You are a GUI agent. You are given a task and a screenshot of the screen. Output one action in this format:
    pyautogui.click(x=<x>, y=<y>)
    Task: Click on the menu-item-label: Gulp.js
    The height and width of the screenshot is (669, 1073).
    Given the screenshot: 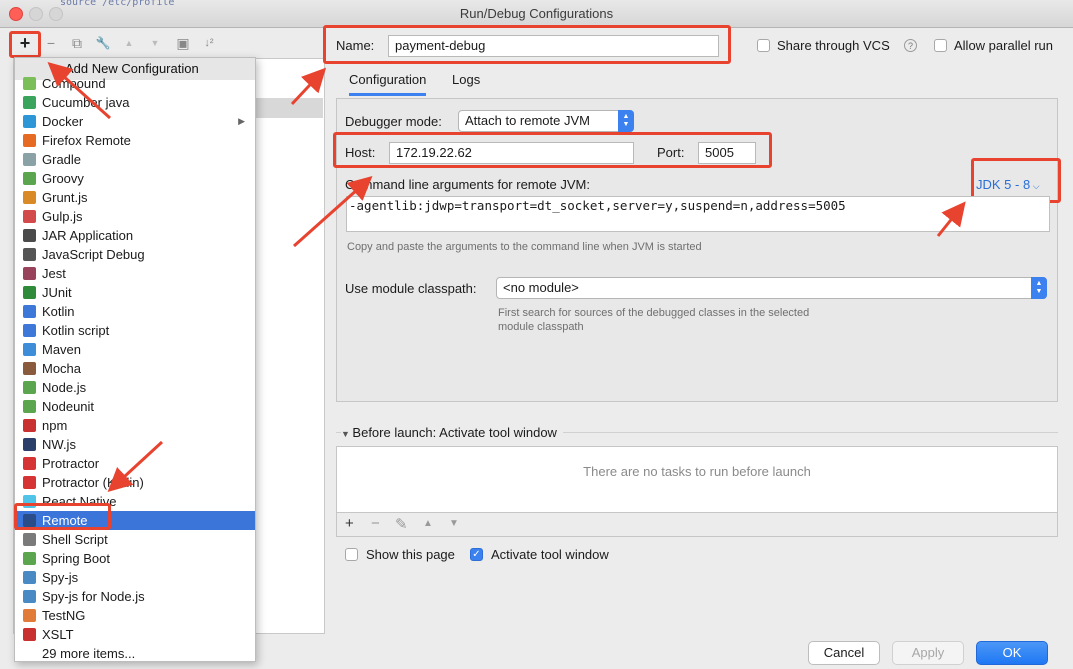 What is the action you would take?
    pyautogui.click(x=62, y=216)
    